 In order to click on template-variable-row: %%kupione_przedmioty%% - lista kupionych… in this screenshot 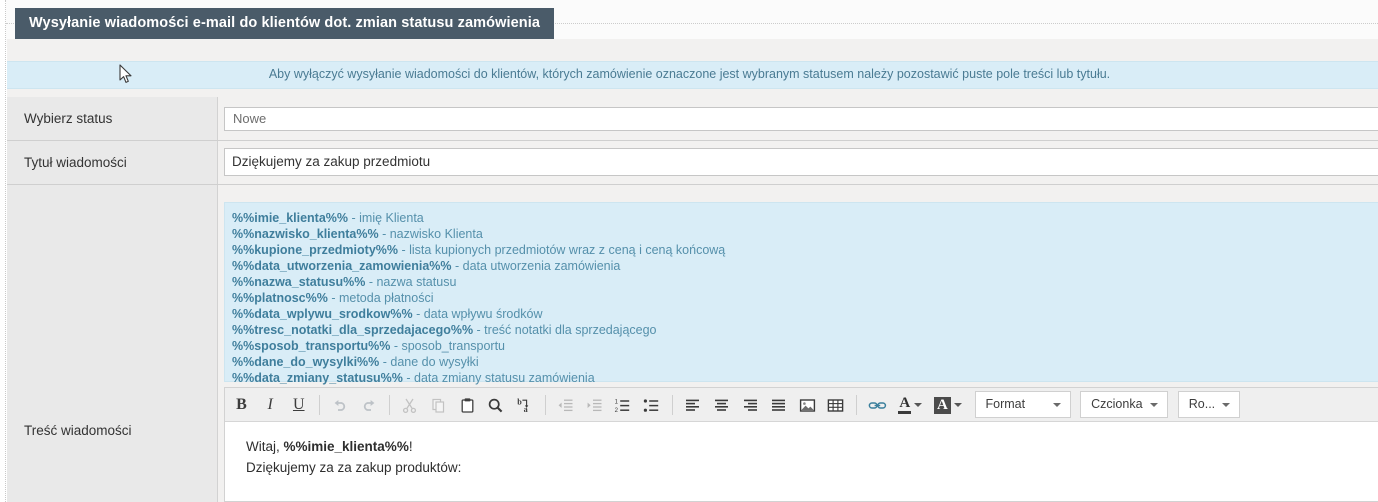, I will do `click(805, 250)`.